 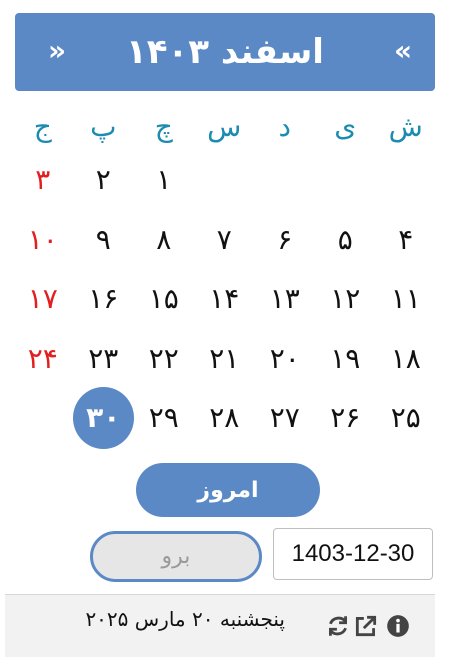 I want to click on day-number: ۲۰, so click(x=284, y=358).